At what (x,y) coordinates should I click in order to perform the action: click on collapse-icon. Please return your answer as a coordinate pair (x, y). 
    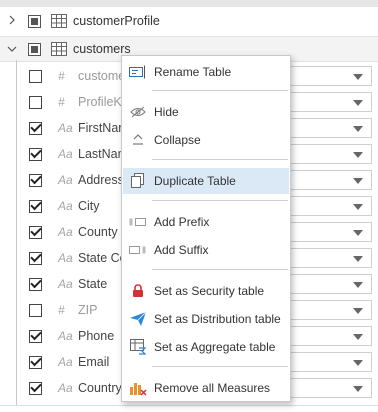
    Looking at the image, I should click on (138, 140).